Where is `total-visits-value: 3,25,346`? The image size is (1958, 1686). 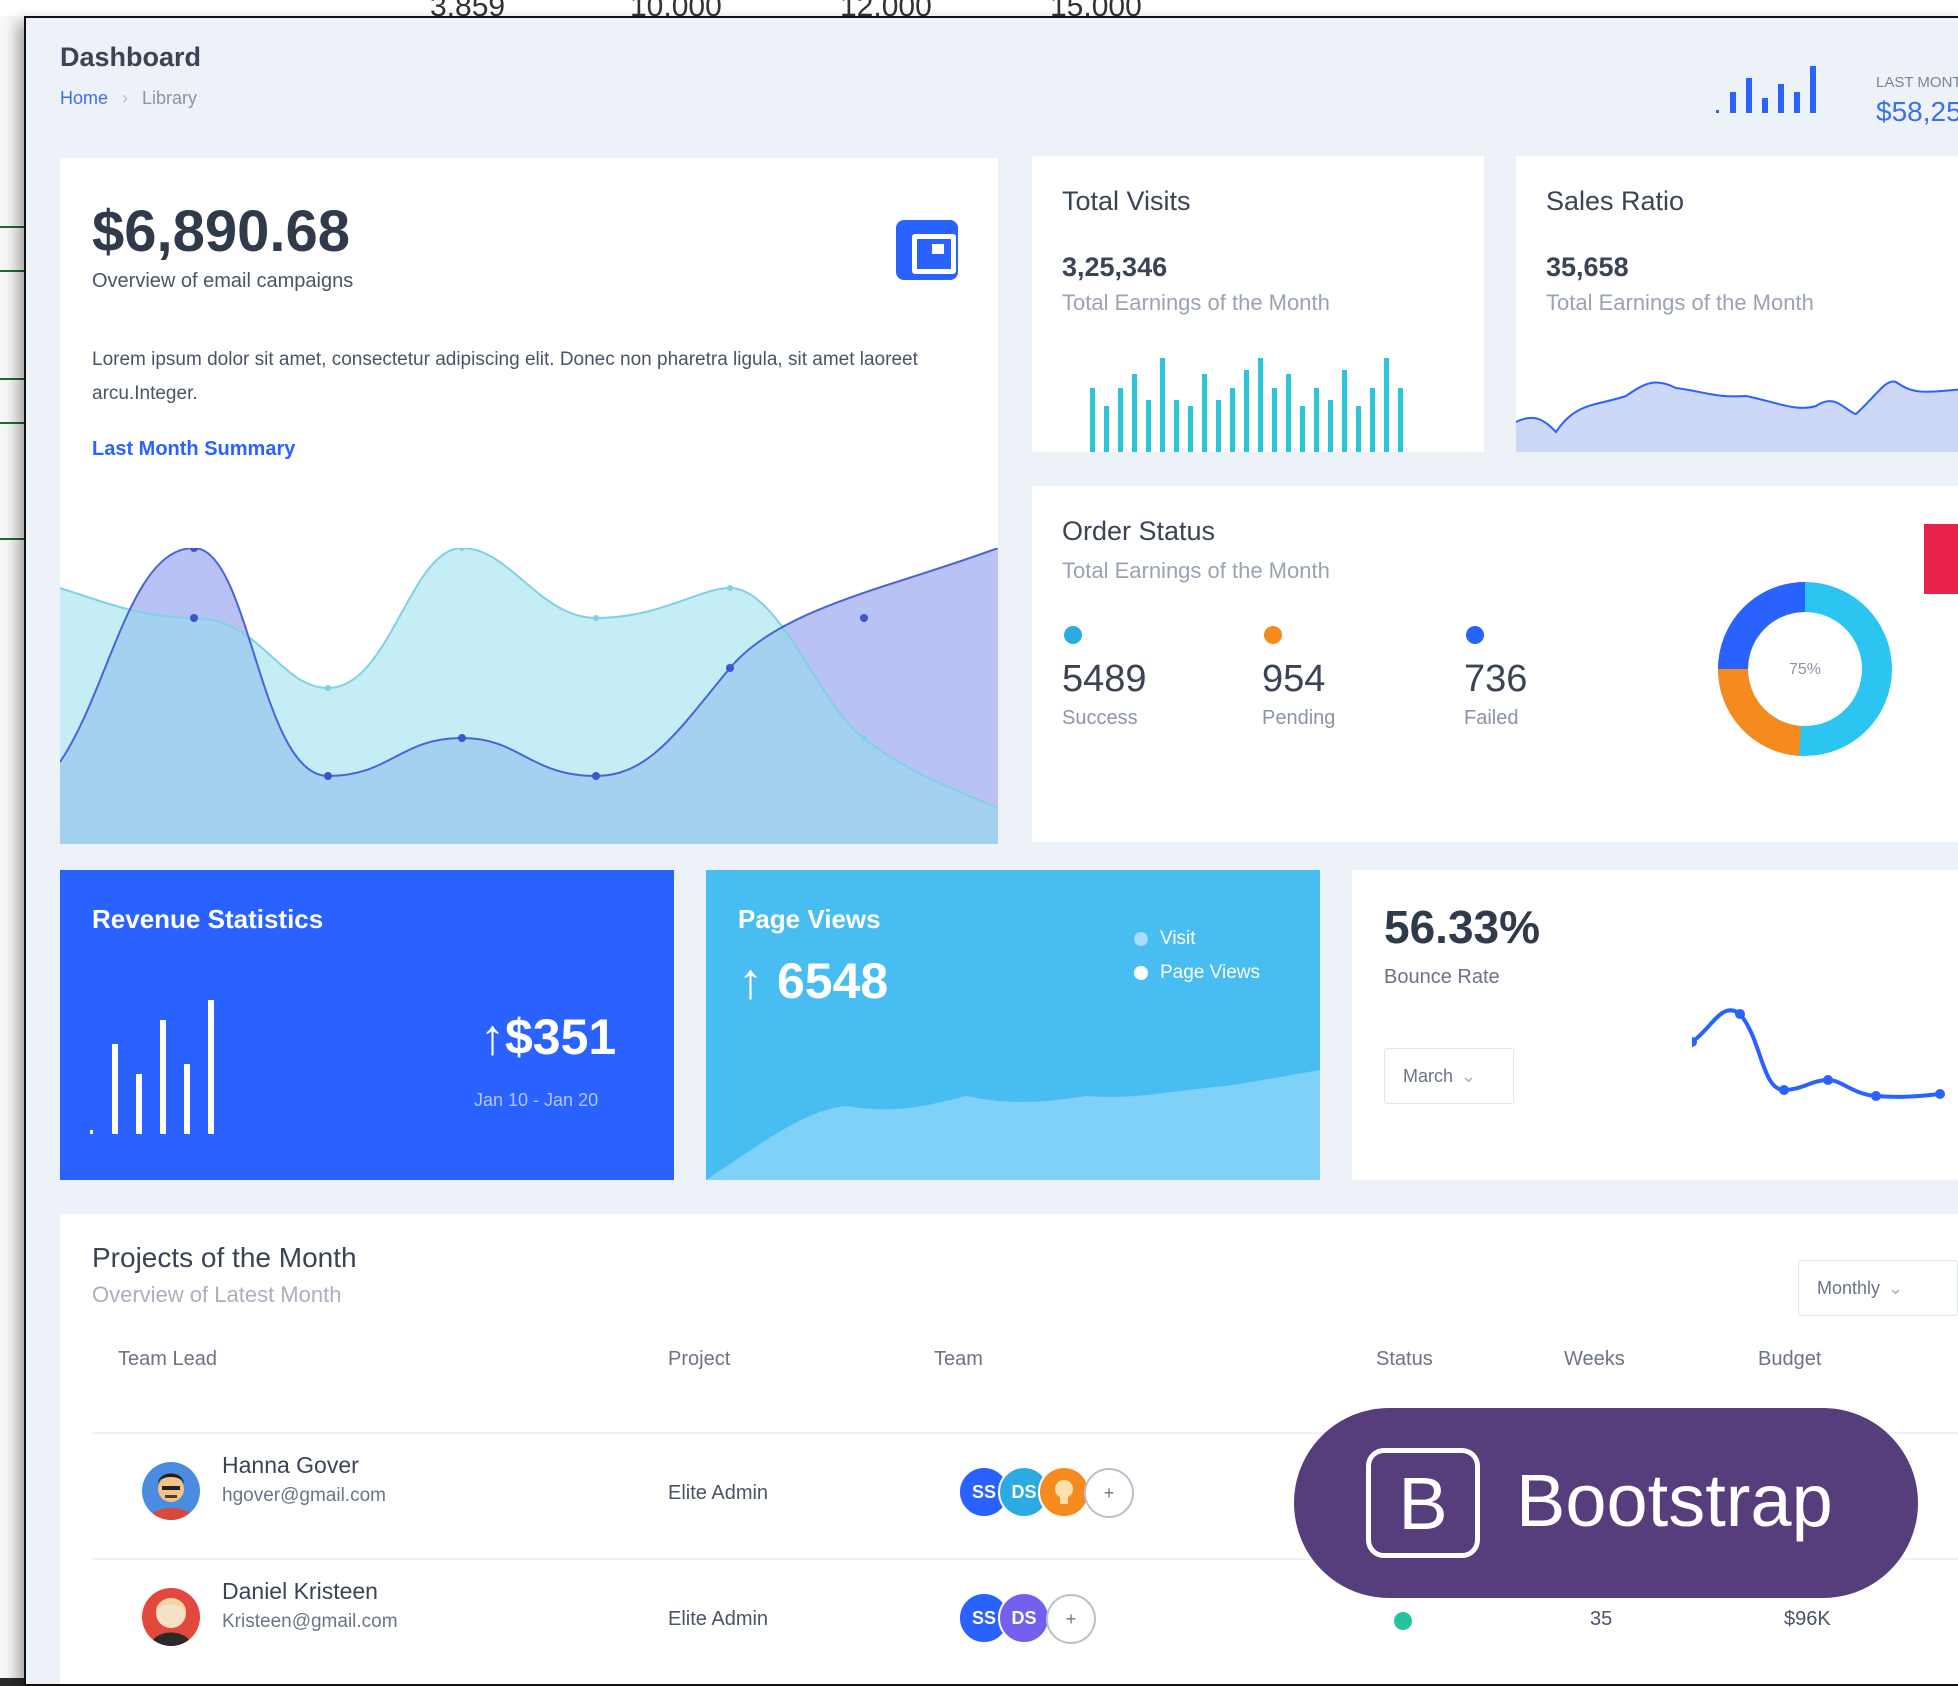
total-visits-value: 3,25,346 is located at coordinates (1115, 267).